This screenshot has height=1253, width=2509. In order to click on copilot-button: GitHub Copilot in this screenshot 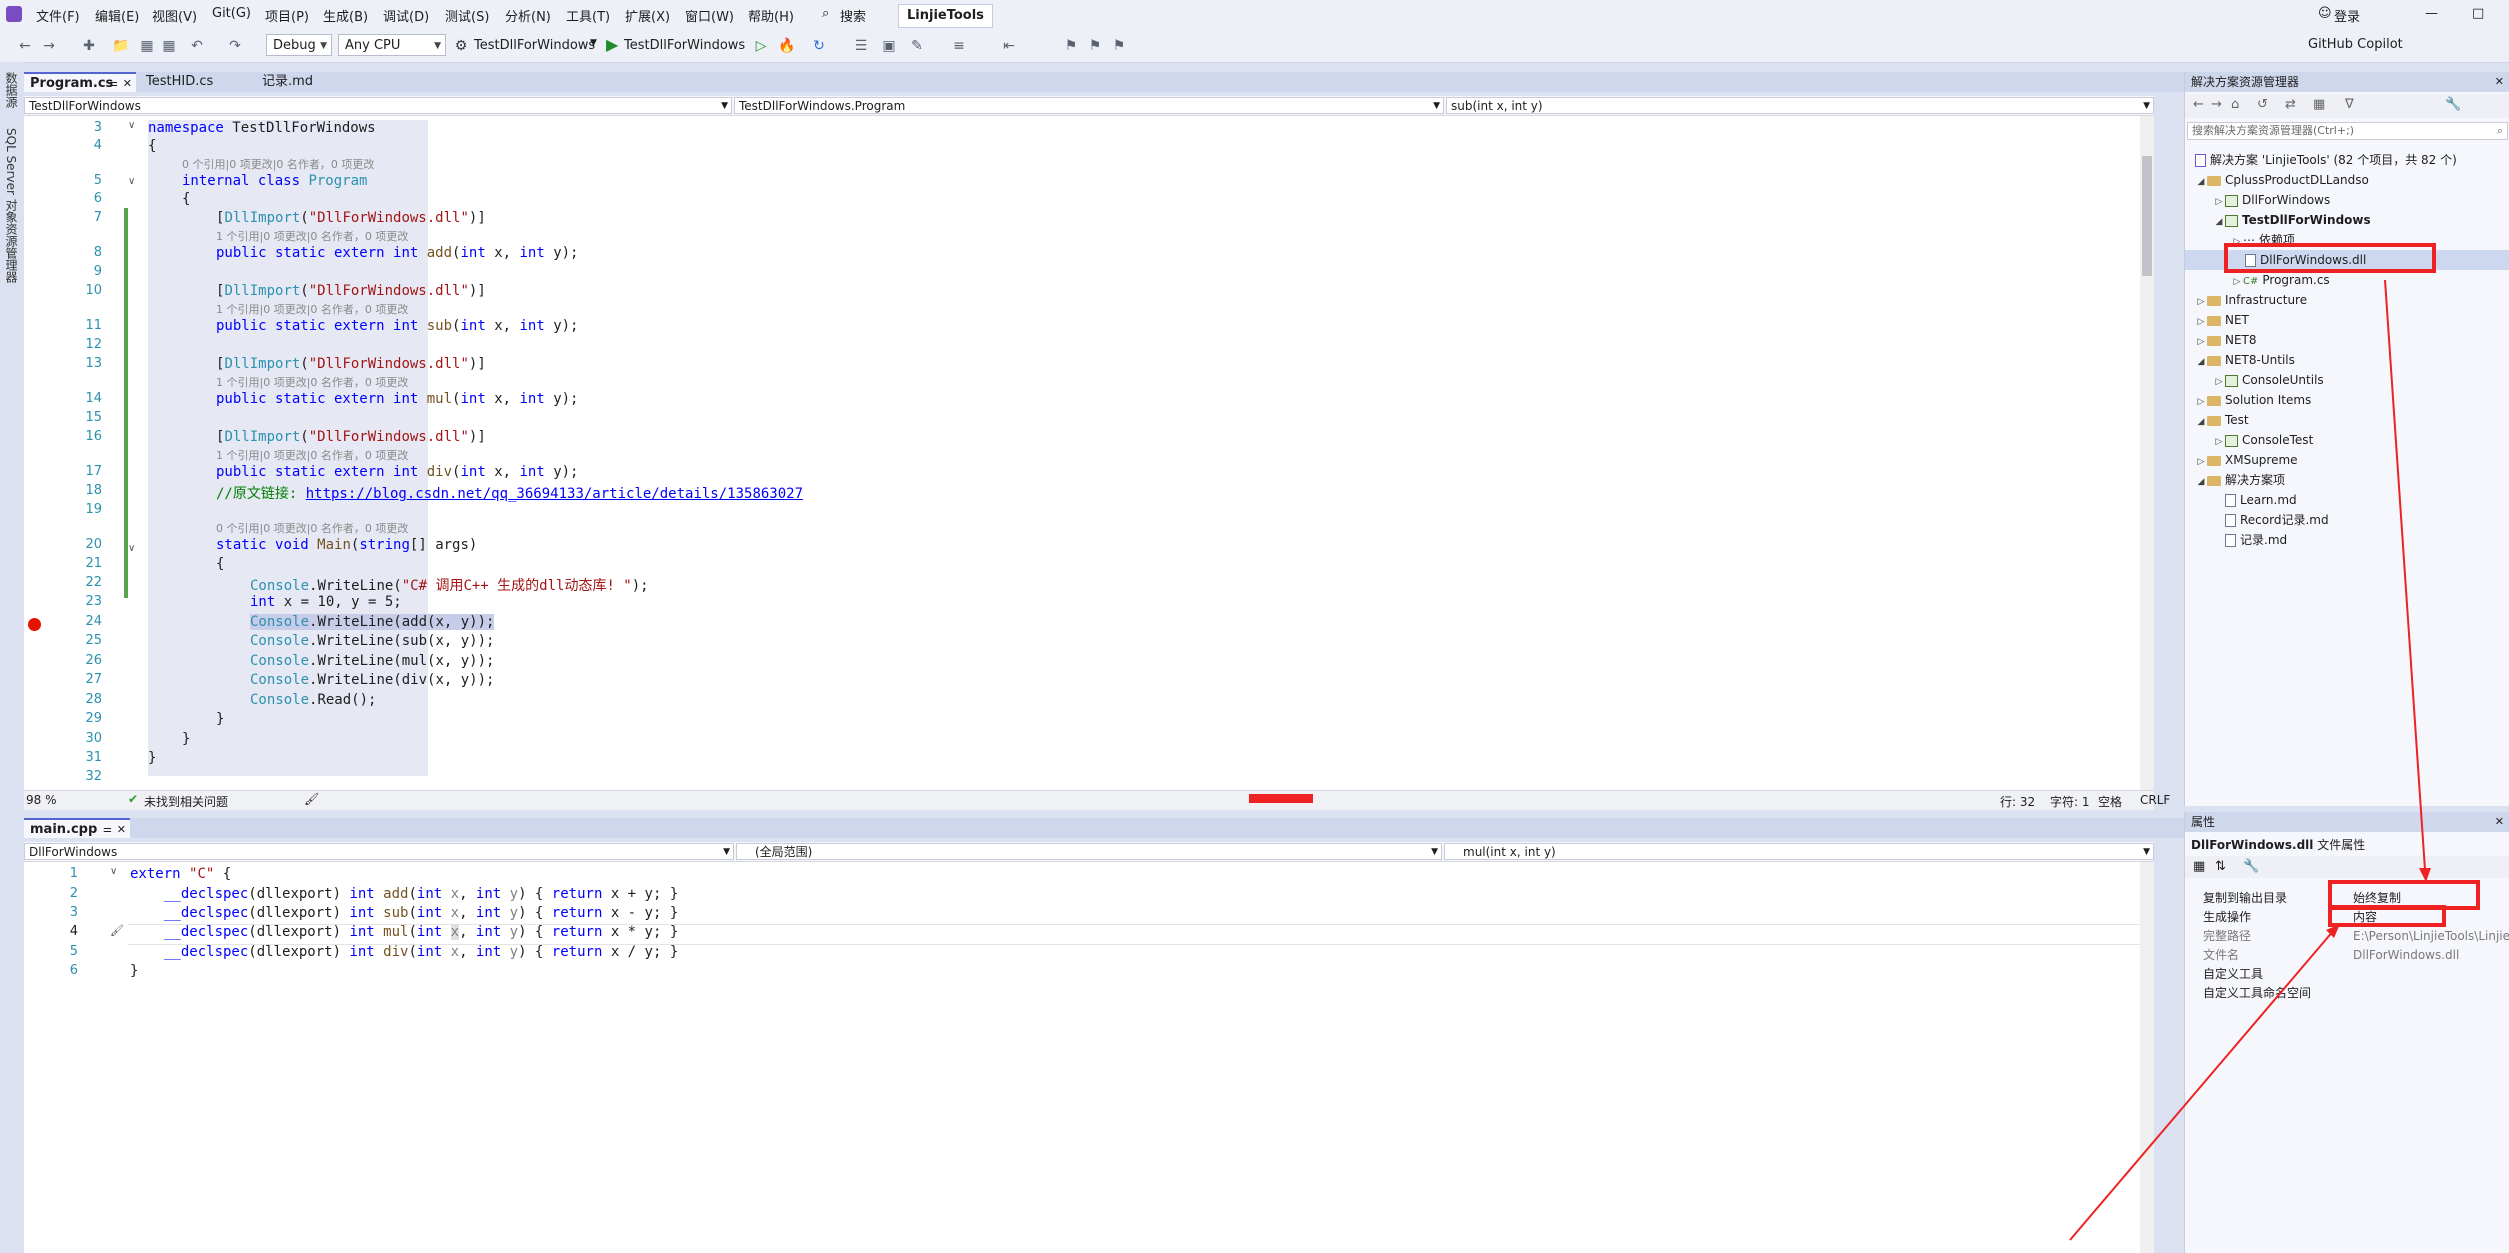, I will do `click(2355, 44)`.